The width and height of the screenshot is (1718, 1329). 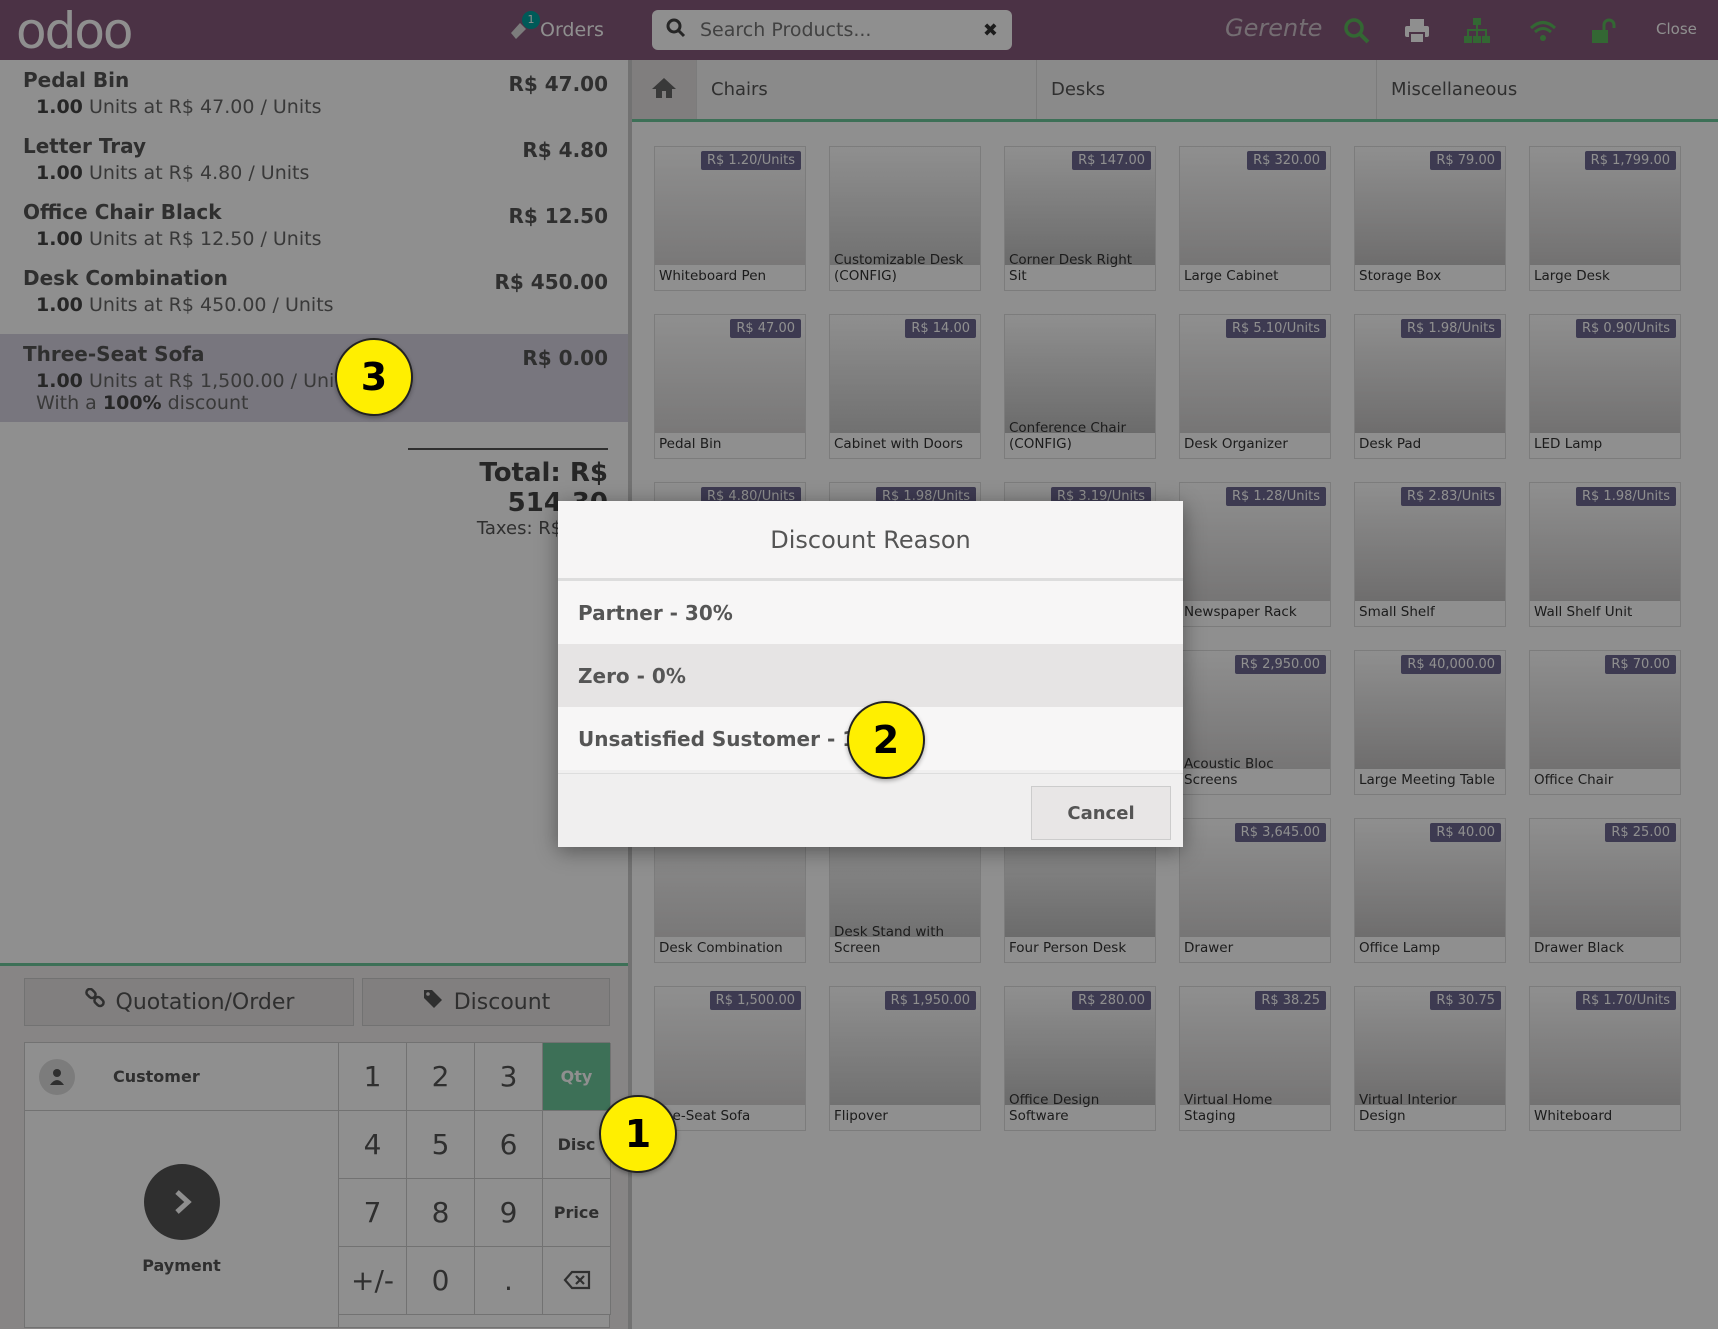 I want to click on dialog-footer: Cancel, so click(x=870, y=810).